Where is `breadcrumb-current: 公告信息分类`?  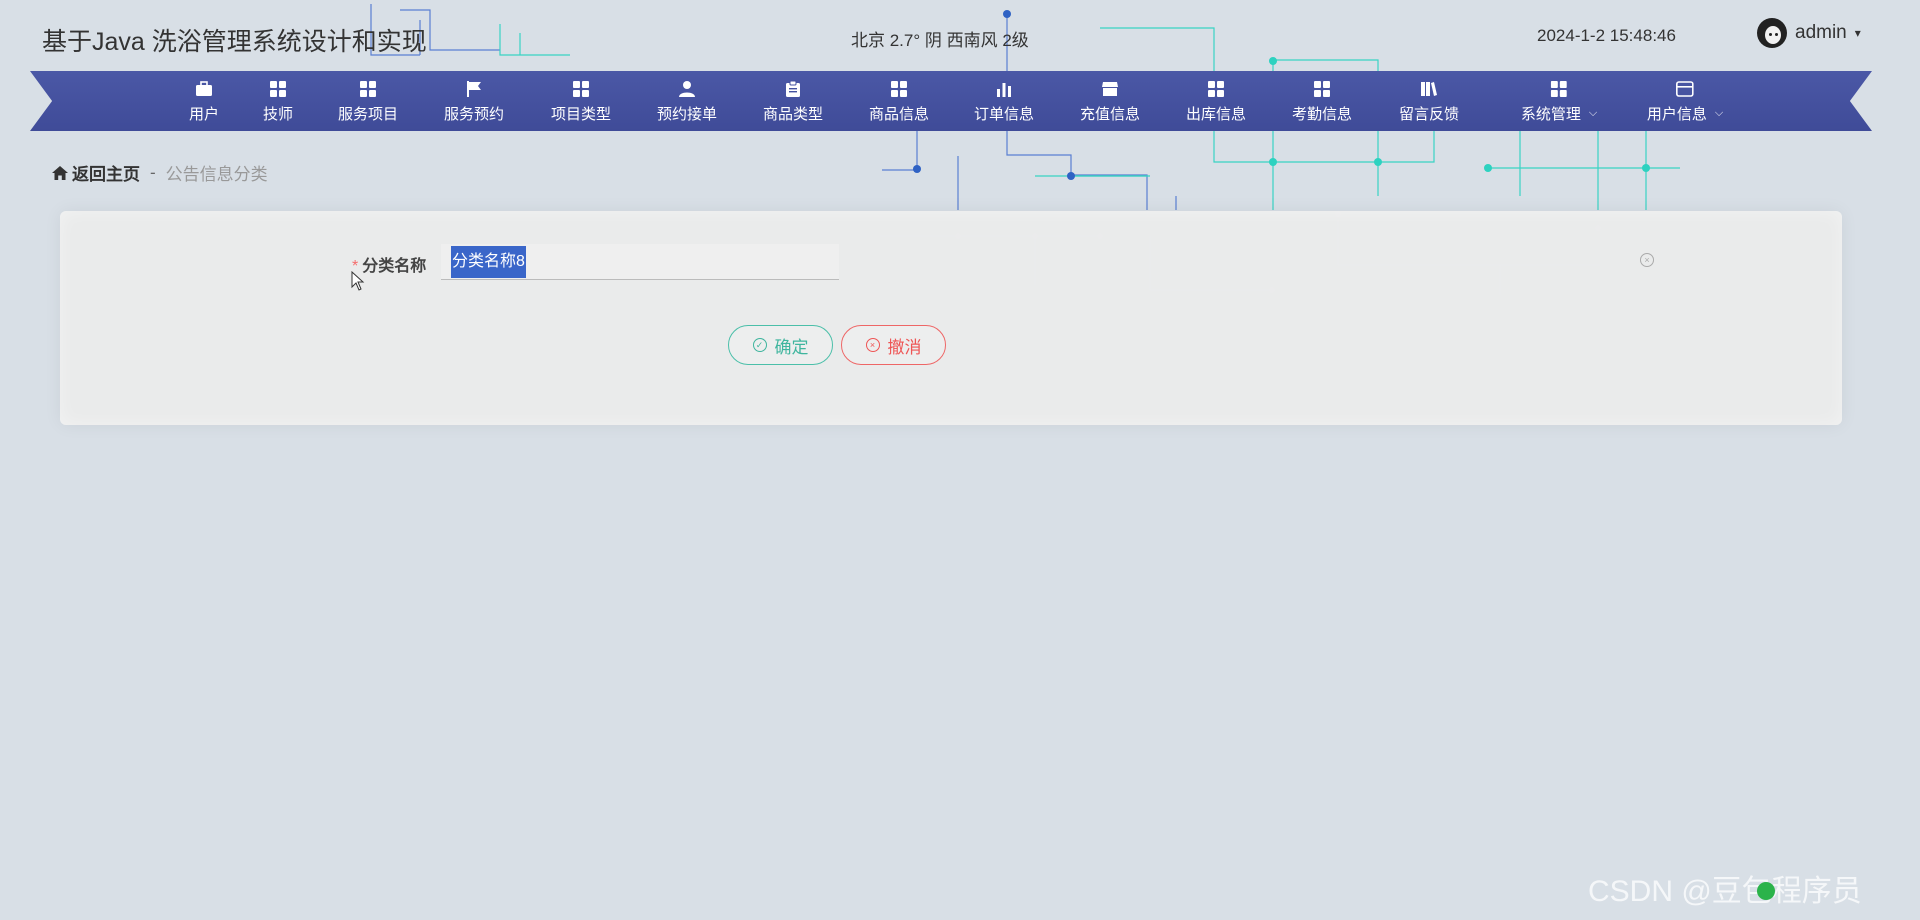 breadcrumb-current: 公告信息分类 is located at coordinates (216, 174).